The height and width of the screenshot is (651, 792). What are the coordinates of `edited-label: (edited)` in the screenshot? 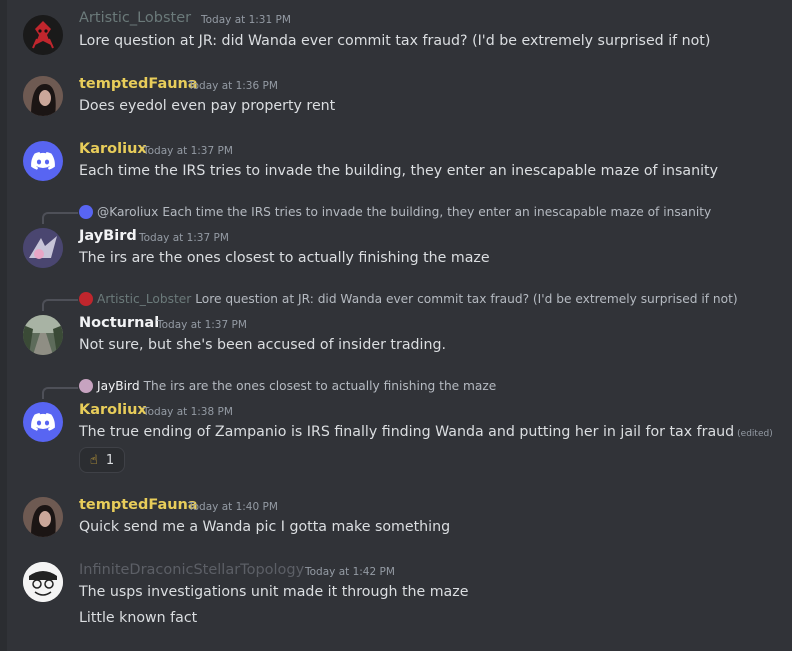 It's located at (755, 434).